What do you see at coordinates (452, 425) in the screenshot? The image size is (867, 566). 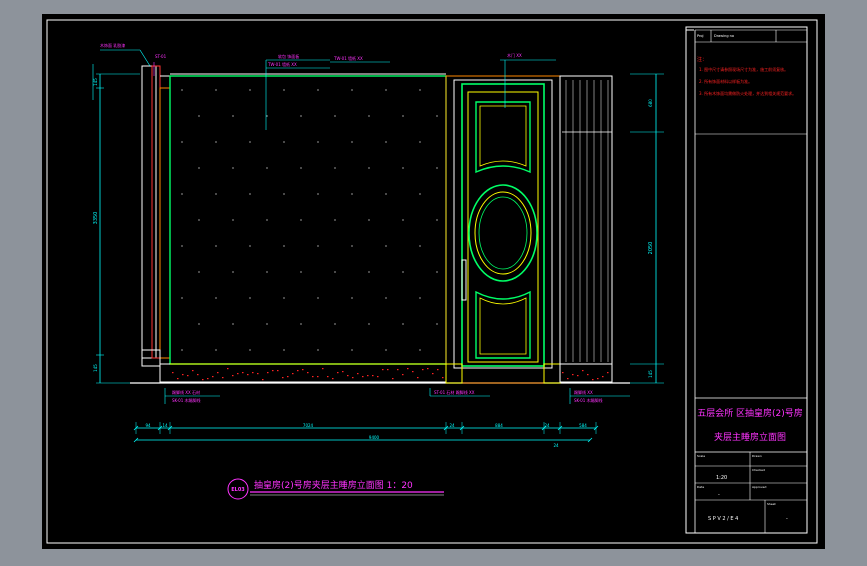 I see `dim-seg-4: 24` at bounding box center [452, 425].